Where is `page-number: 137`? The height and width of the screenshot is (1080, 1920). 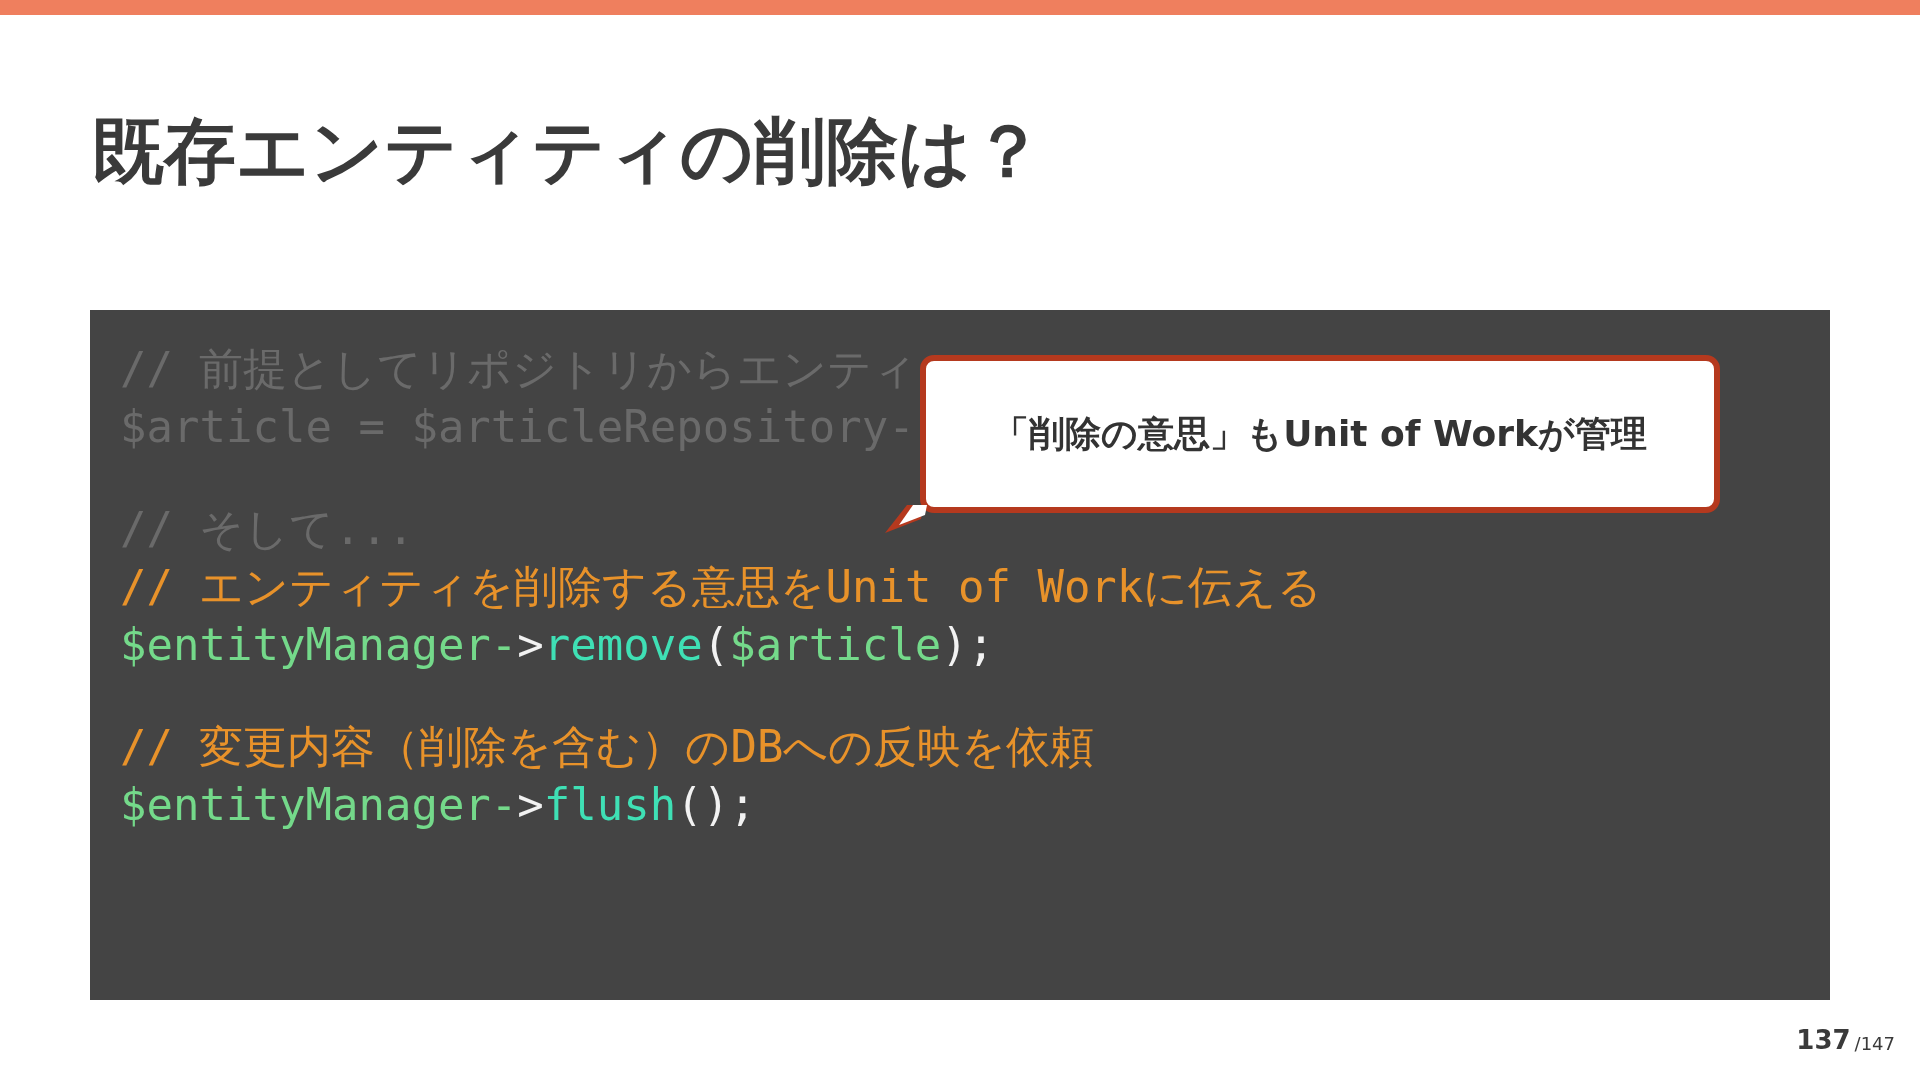 page-number: 137 is located at coordinates (1823, 1040).